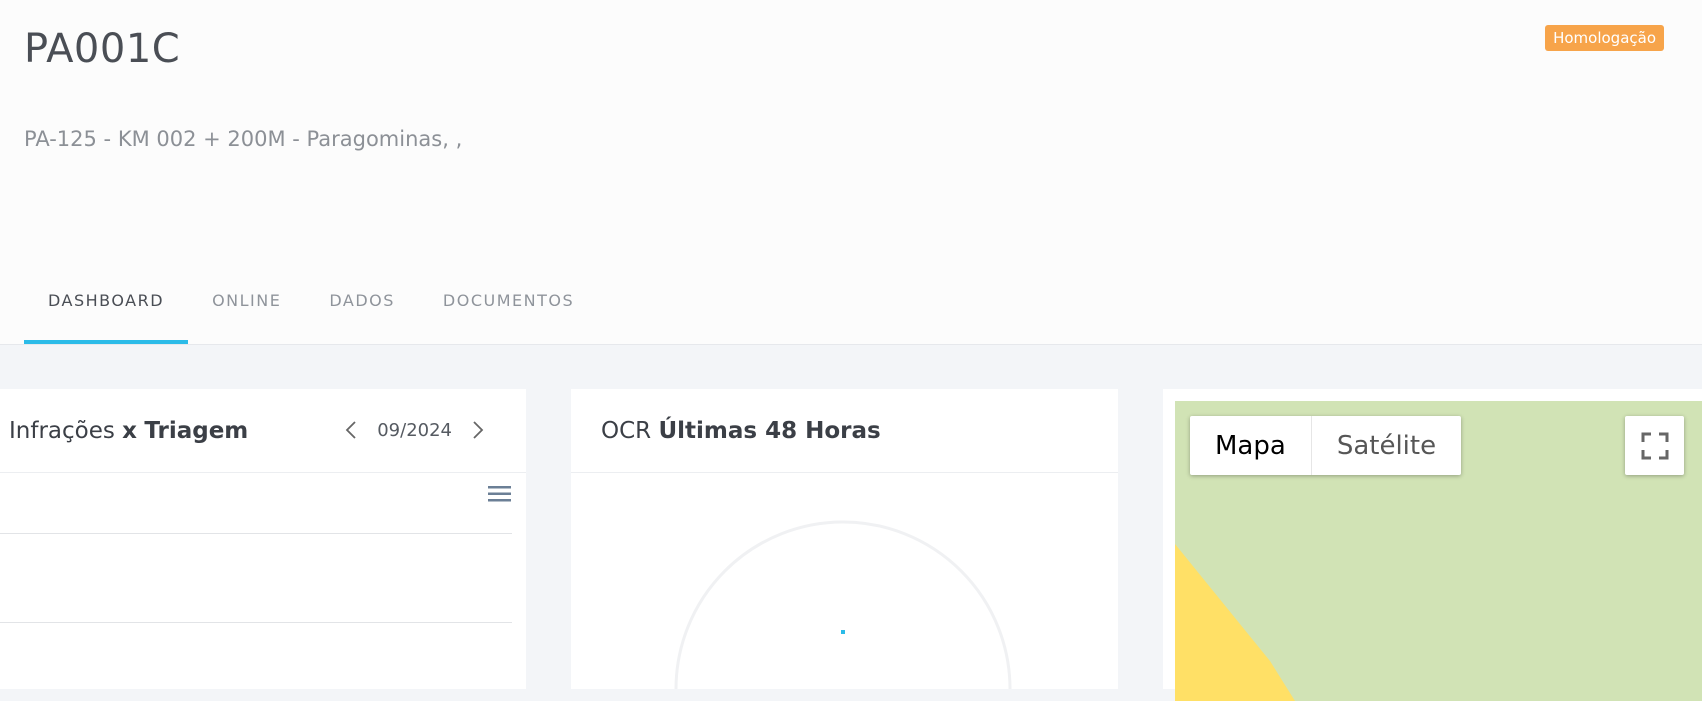 This screenshot has height=701, width=1702. Describe the element at coordinates (769, 430) in the screenshot. I see `card-title-bold: Últimas 48 Horas` at that location.